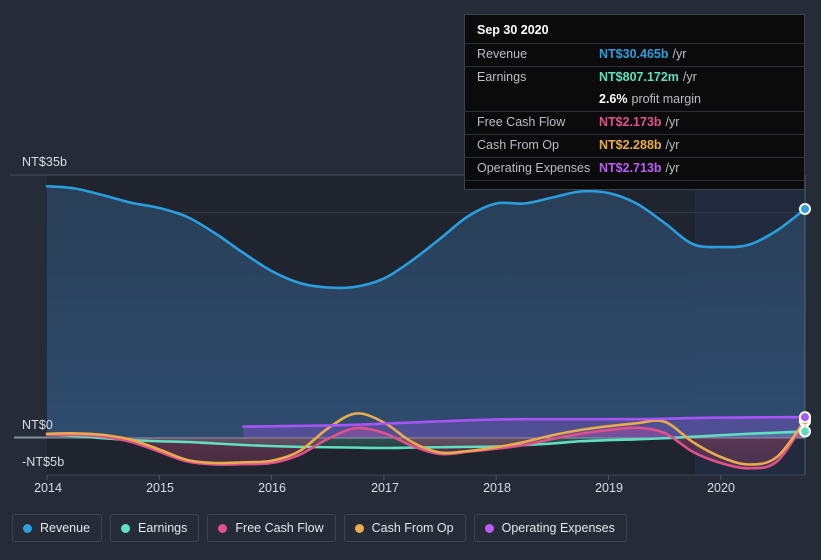 The image size is (821, 560). I want to click on tooltip-row-value-wrap: NT$2.173b/yr, so click(639, 122).